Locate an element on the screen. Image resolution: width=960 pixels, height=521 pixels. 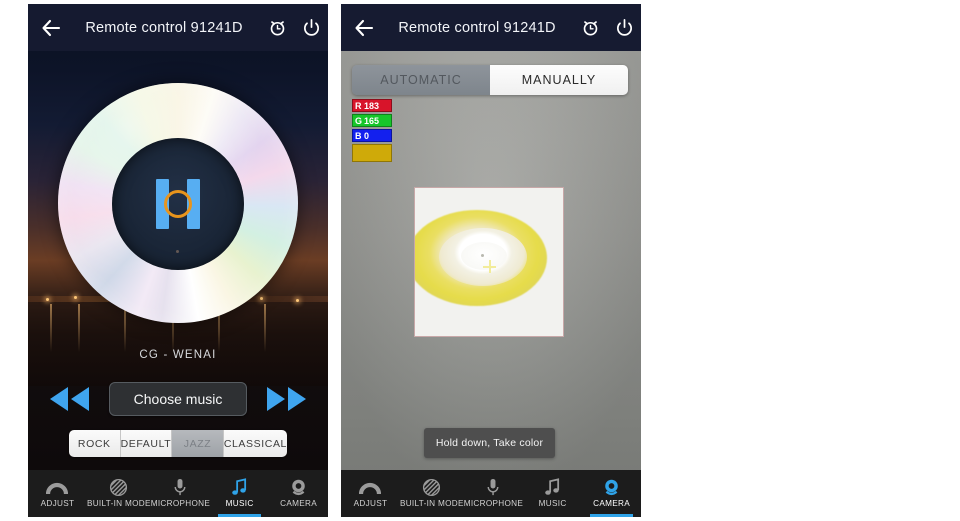
music-disc is located at coordinates (178, 203).